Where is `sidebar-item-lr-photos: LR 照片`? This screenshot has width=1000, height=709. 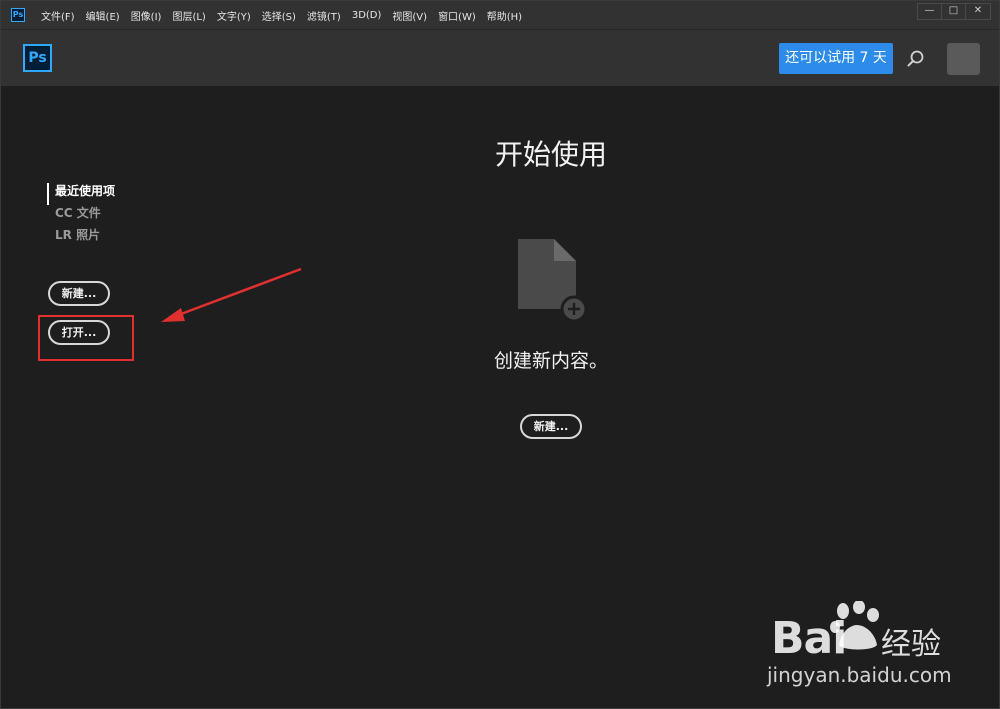
sidebar-item-lr-photos: LR 照片 is located at coordinates (81, 238).